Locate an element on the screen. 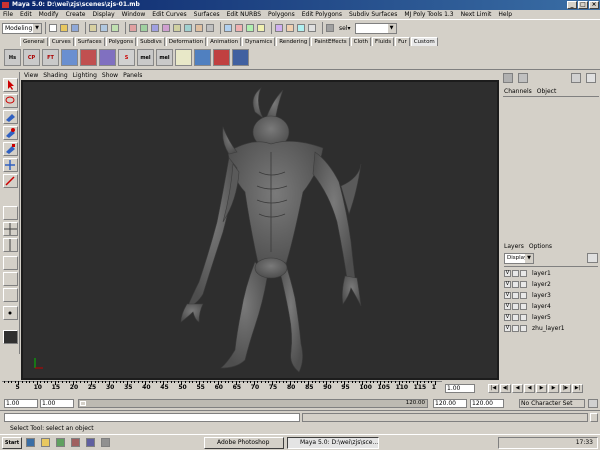 The width and height of the screenshot is (600, 450). last-tool-icon is located at coordinates (10, 181).